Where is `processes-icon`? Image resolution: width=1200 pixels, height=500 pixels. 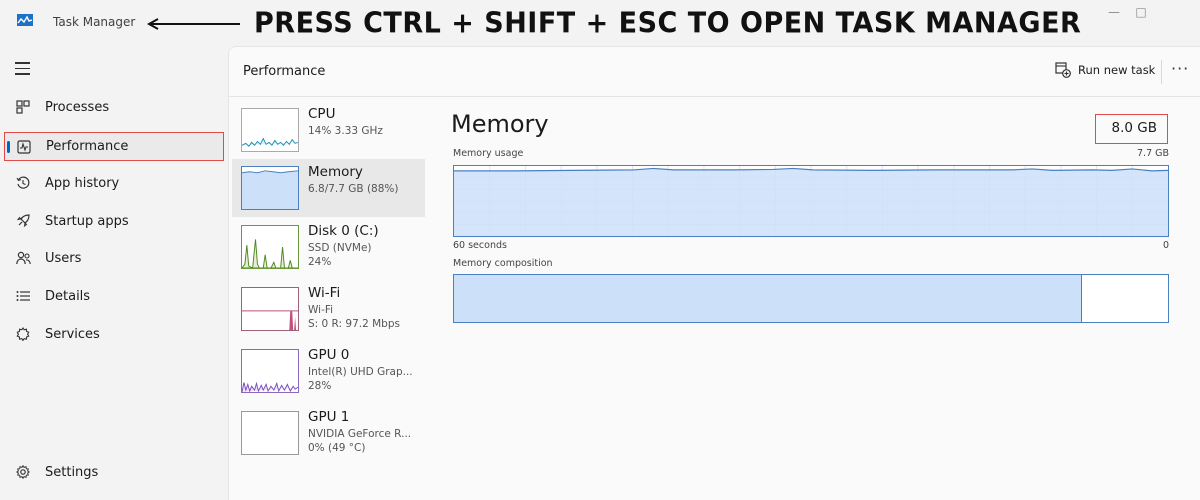 processes-icon is located at coordinates (23, 107).